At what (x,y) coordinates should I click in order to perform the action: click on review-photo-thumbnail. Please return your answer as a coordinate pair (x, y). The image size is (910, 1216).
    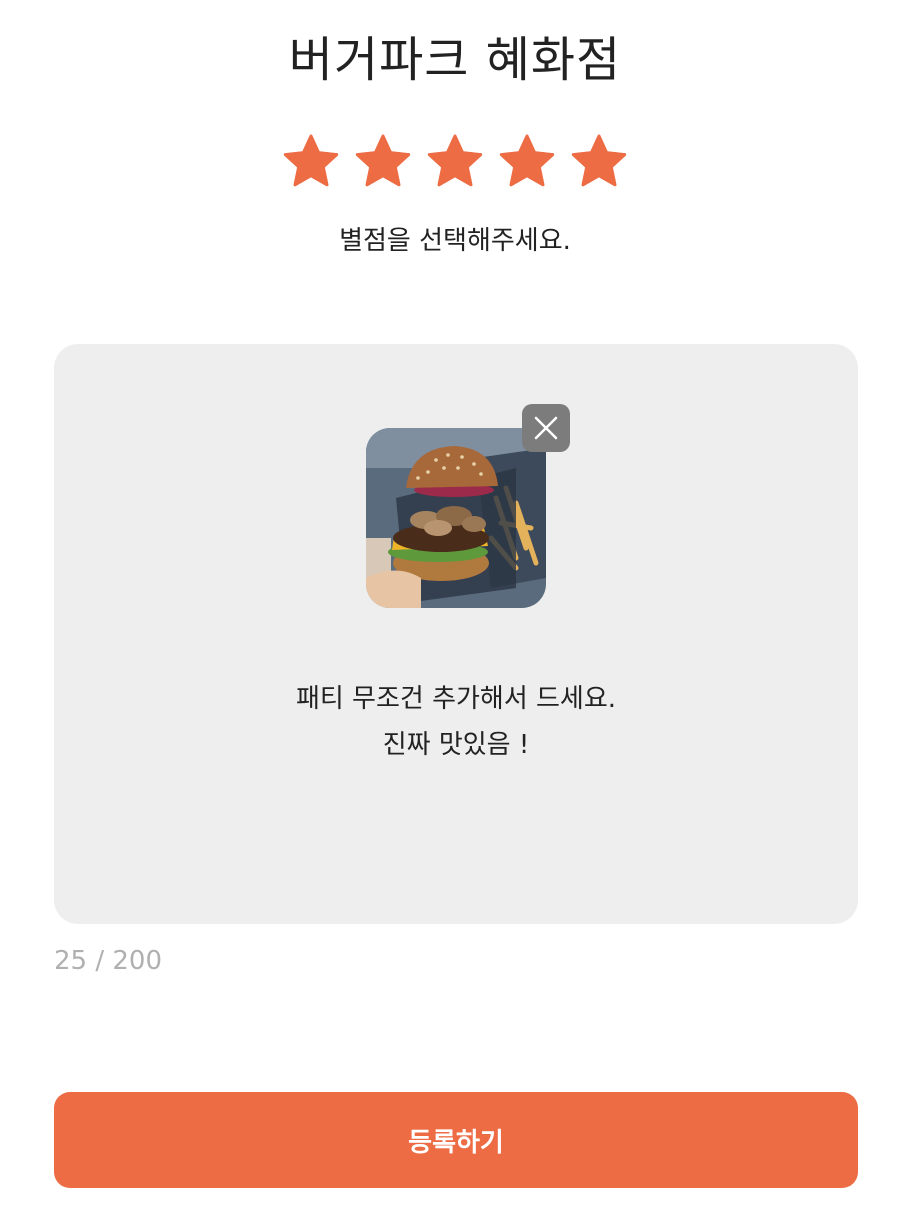
    Looking at the image, I should click on (456, 518).